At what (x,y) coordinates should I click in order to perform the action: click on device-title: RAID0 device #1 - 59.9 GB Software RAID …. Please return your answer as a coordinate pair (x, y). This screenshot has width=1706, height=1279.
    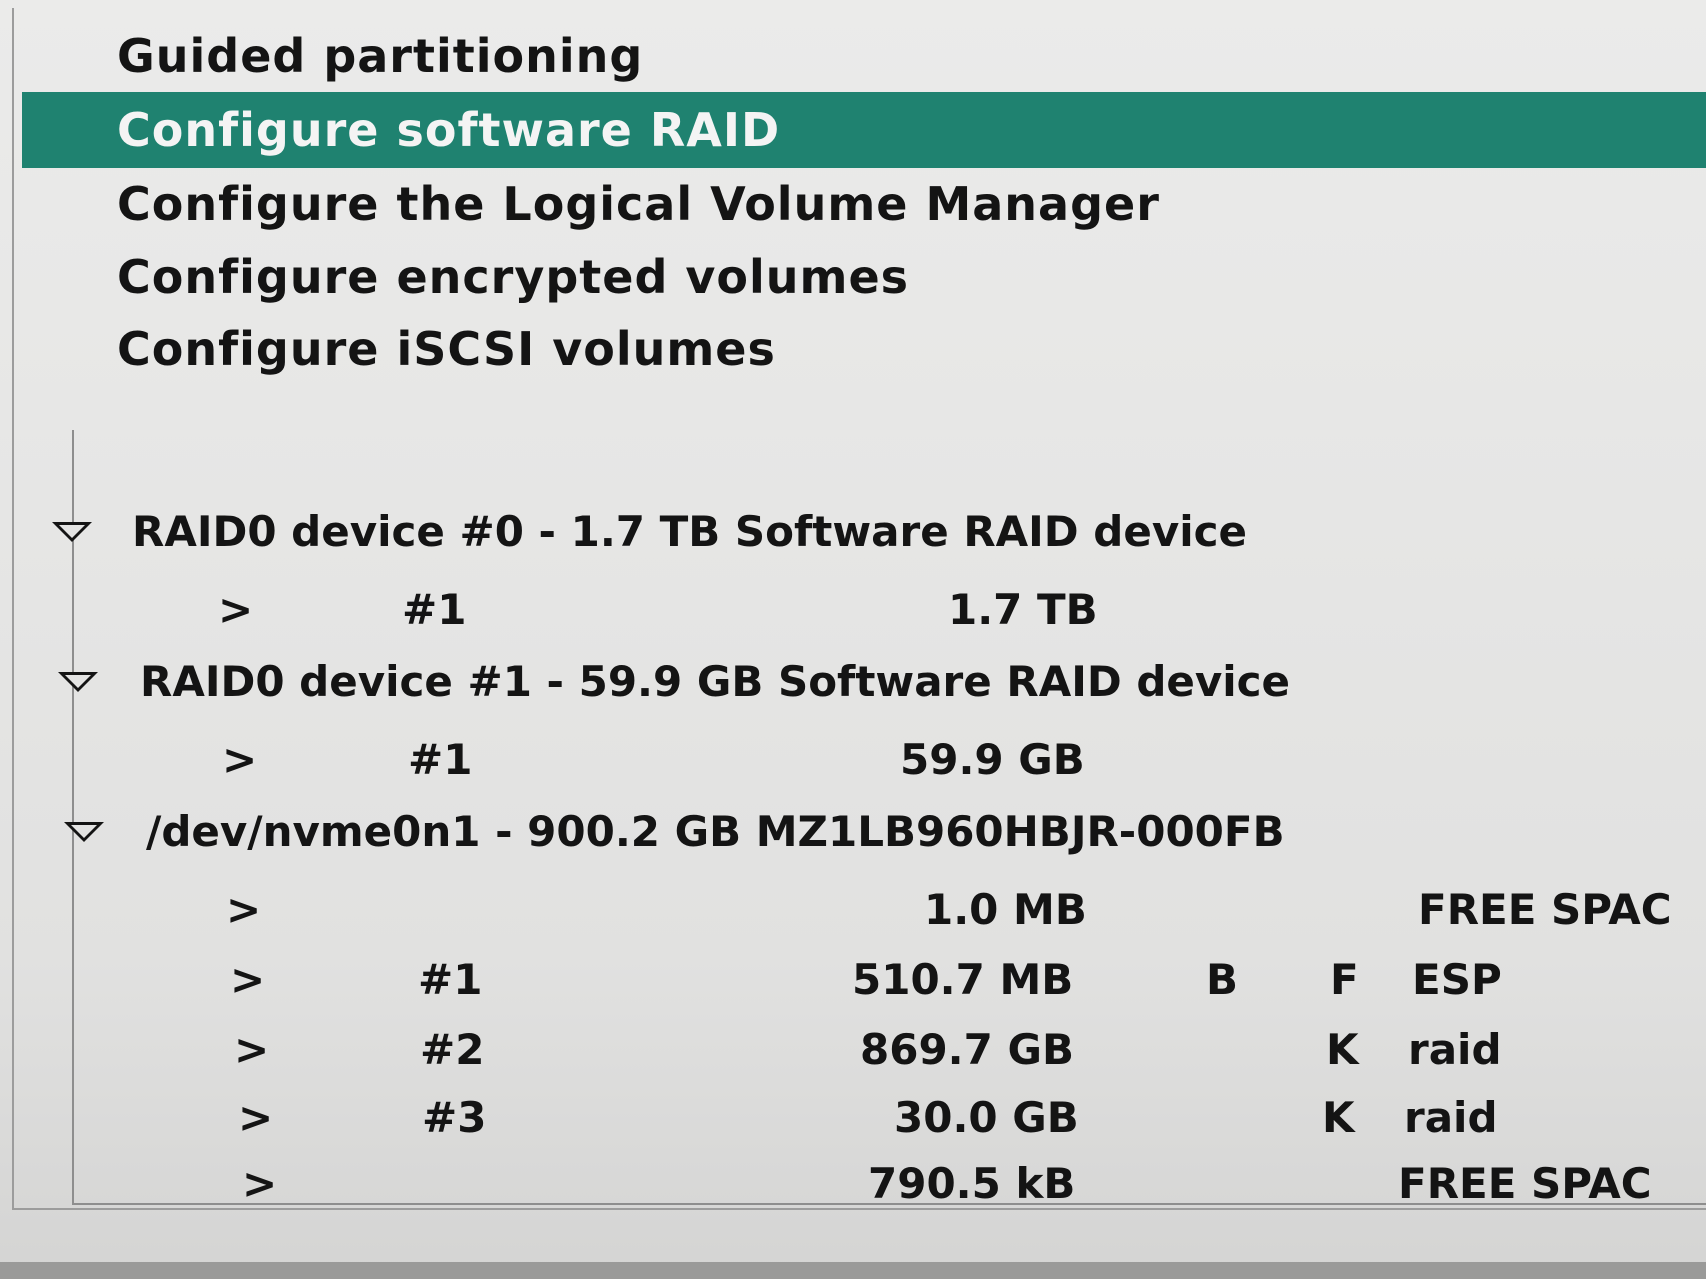
    Looking at the image, I should click on (715, 681).